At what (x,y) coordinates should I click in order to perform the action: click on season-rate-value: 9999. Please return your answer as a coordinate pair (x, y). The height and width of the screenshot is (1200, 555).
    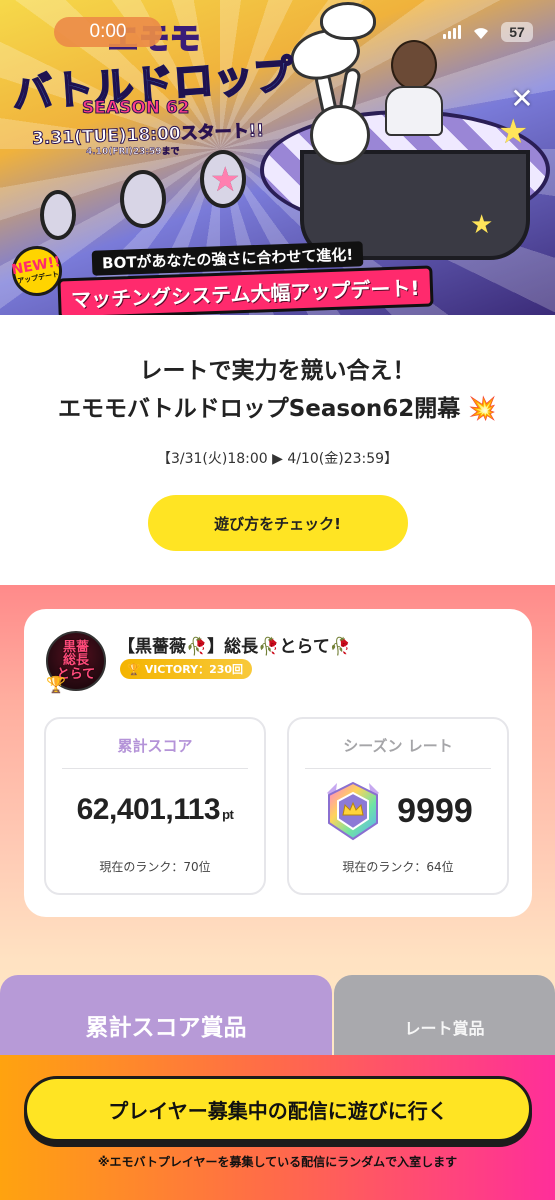
    Looking at the image, I should click on (435, 810).